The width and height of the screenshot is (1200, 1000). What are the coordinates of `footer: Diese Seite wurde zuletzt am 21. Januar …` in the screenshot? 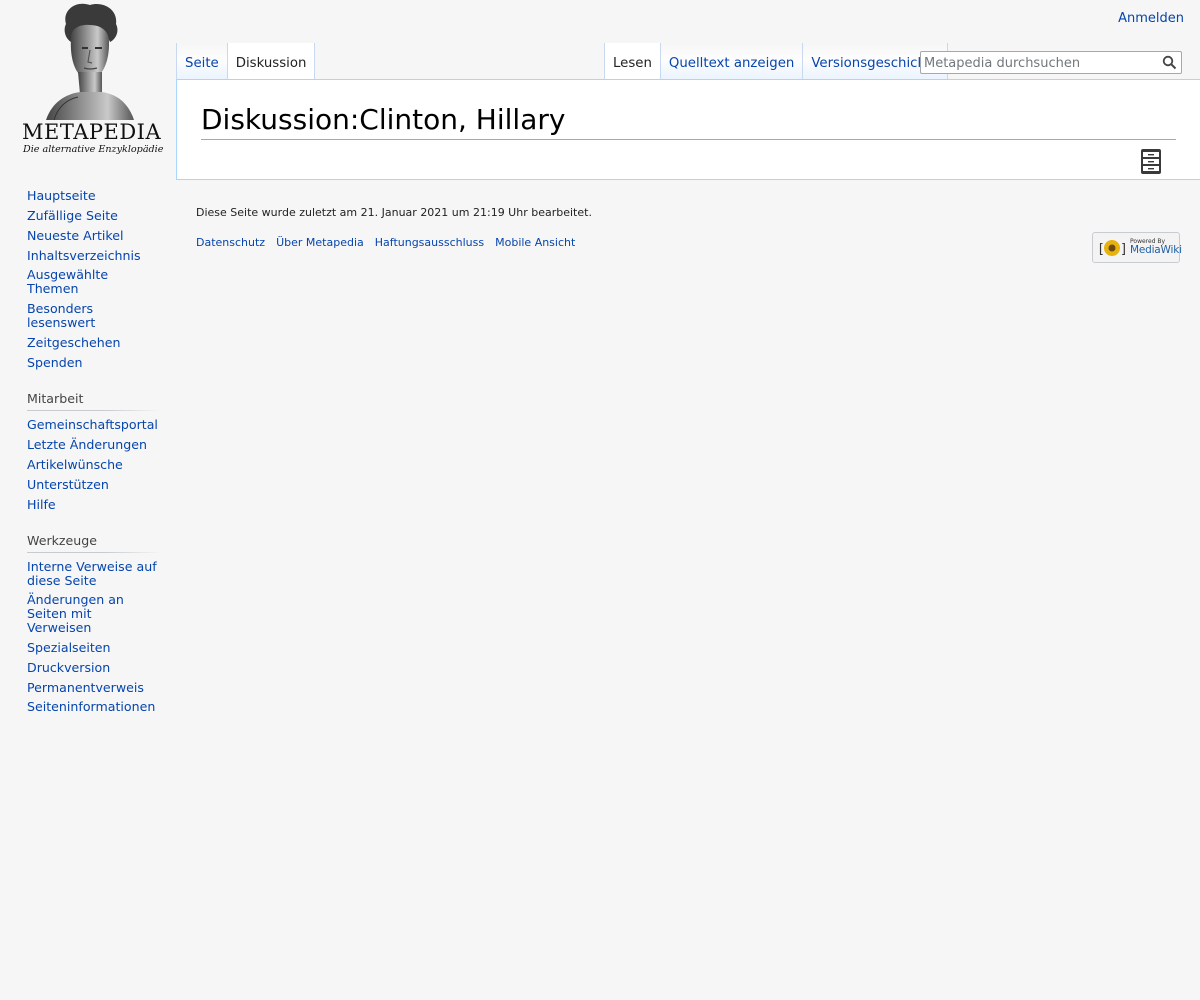 It's located at (691, 227).